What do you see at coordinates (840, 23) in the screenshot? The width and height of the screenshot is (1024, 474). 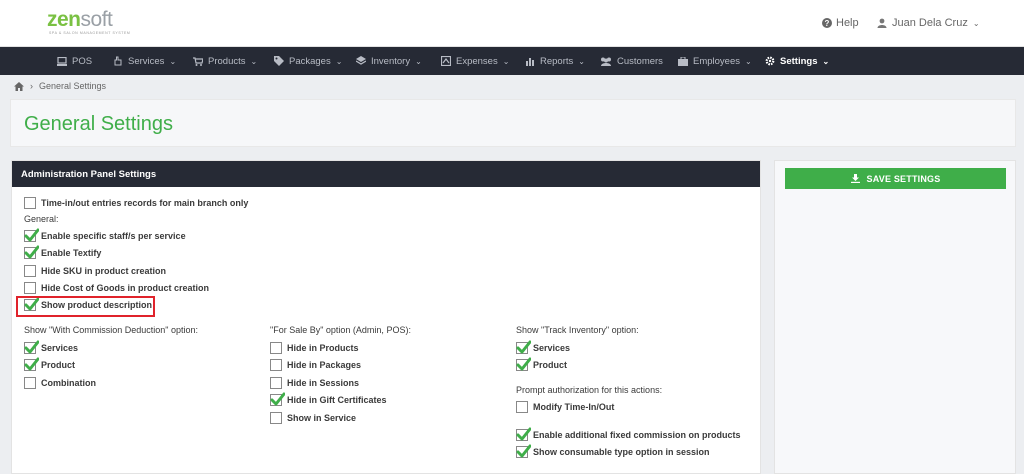 I see `help-link: ? Help` at bounding box center [840, 23].